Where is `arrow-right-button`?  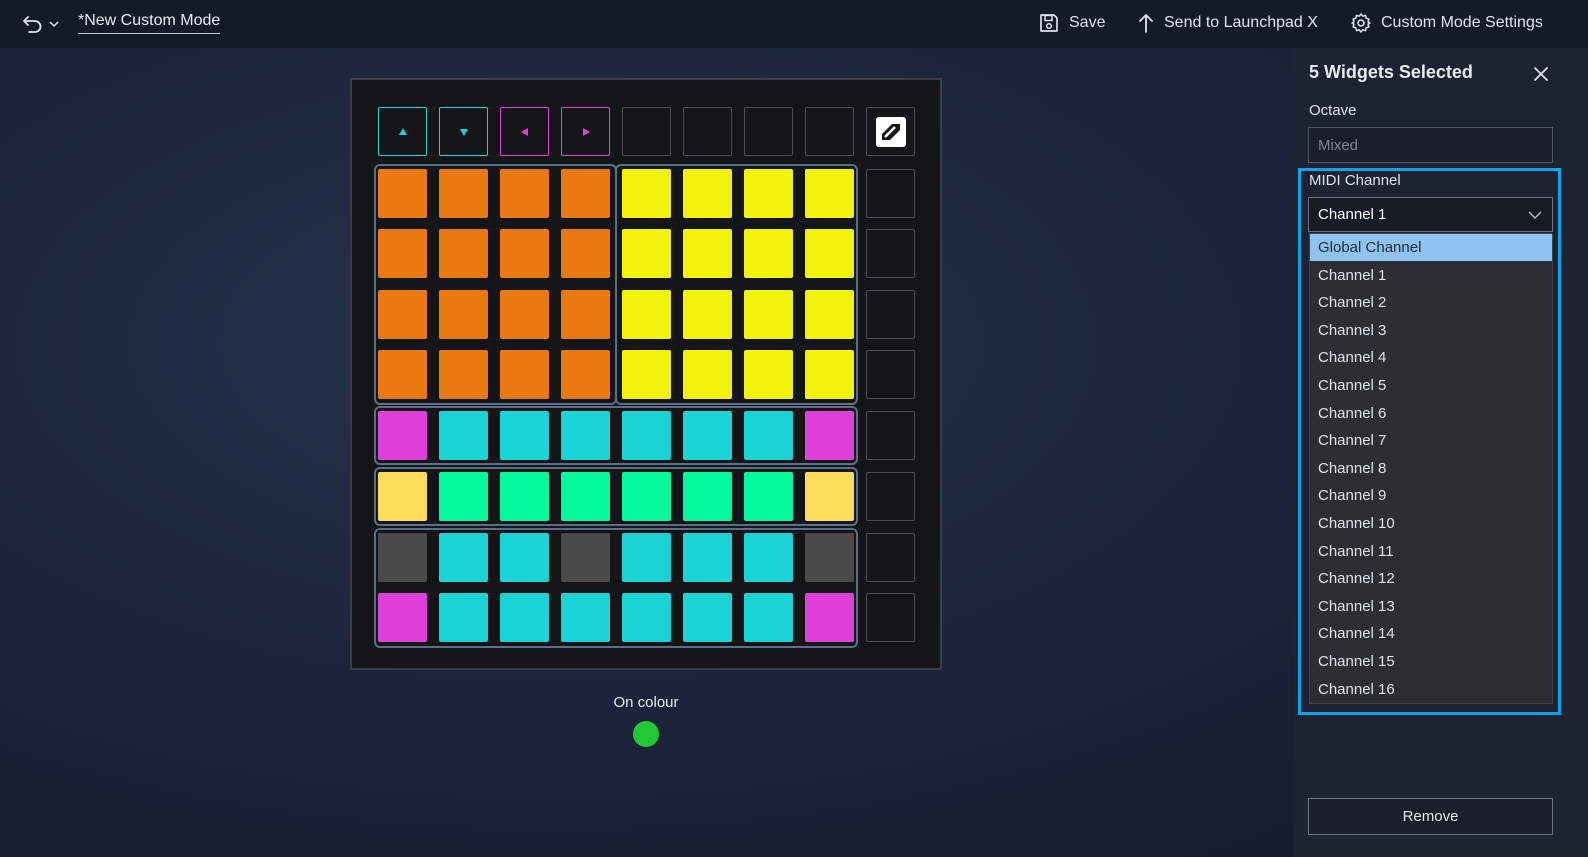
arrow-right-button is located at coordinates (585, 131).